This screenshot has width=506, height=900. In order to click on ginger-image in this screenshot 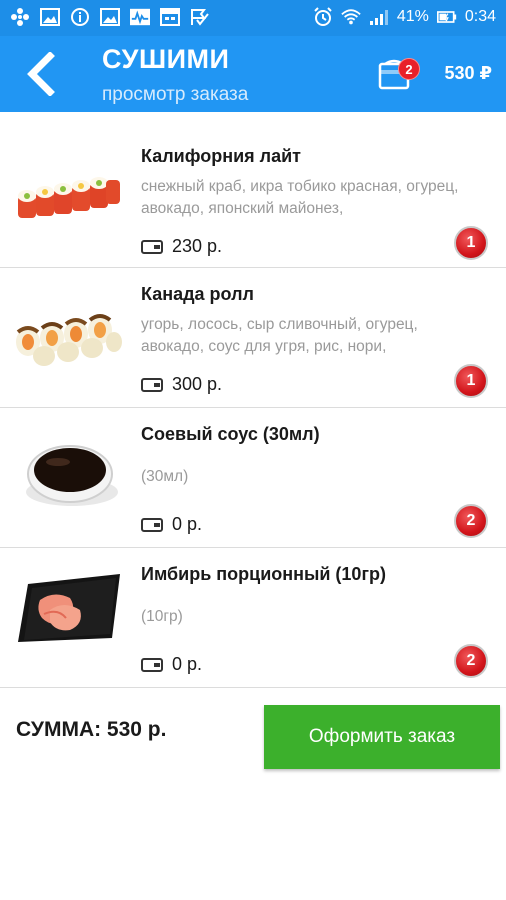, I will do `click(69, 608)`.